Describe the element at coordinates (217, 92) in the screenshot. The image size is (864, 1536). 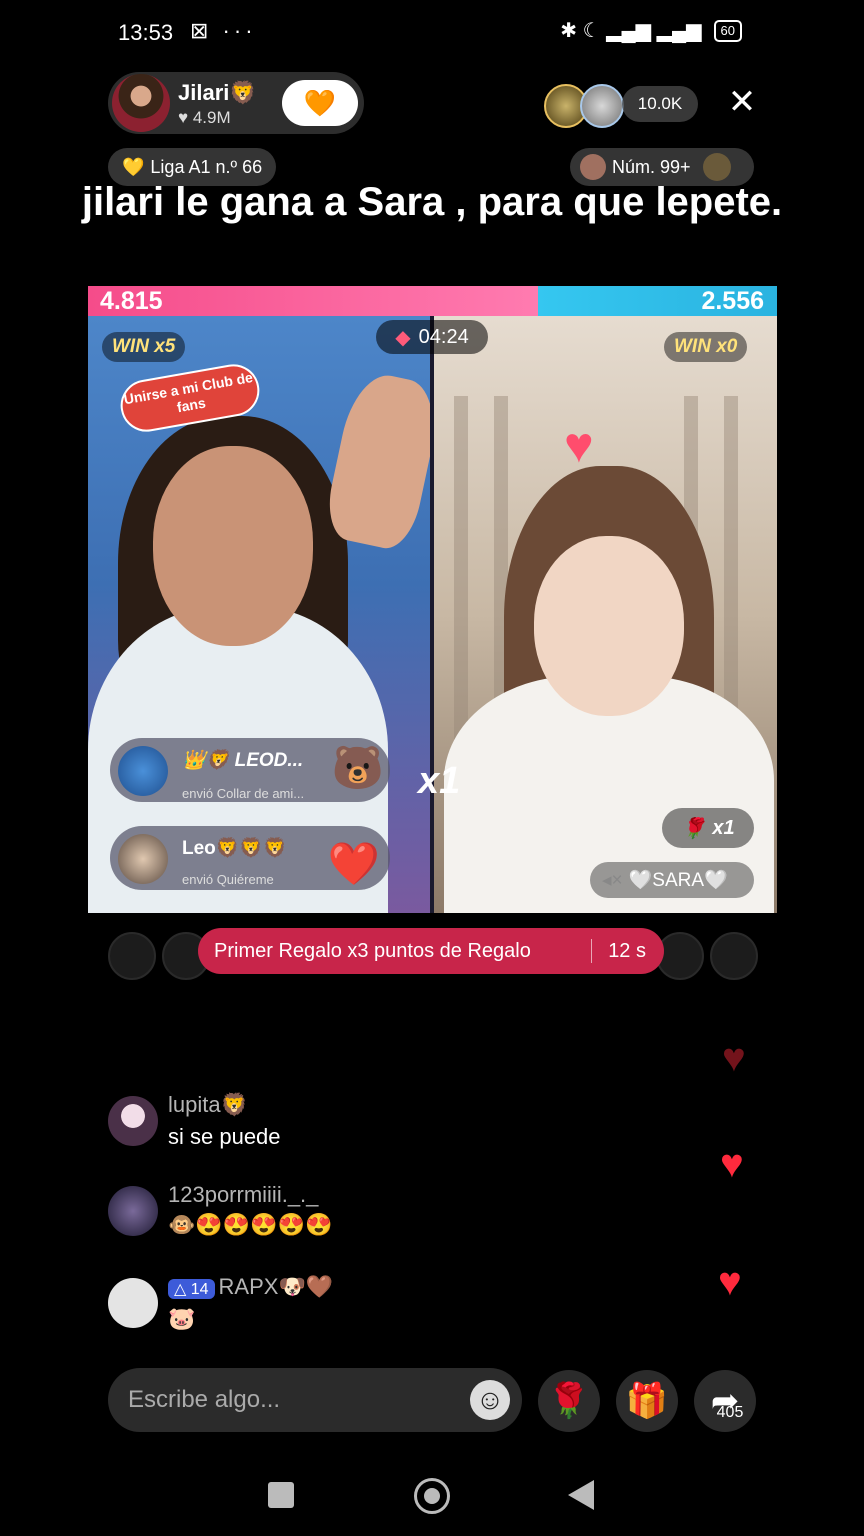
I see `host-name: Jilari🦁` at that location.